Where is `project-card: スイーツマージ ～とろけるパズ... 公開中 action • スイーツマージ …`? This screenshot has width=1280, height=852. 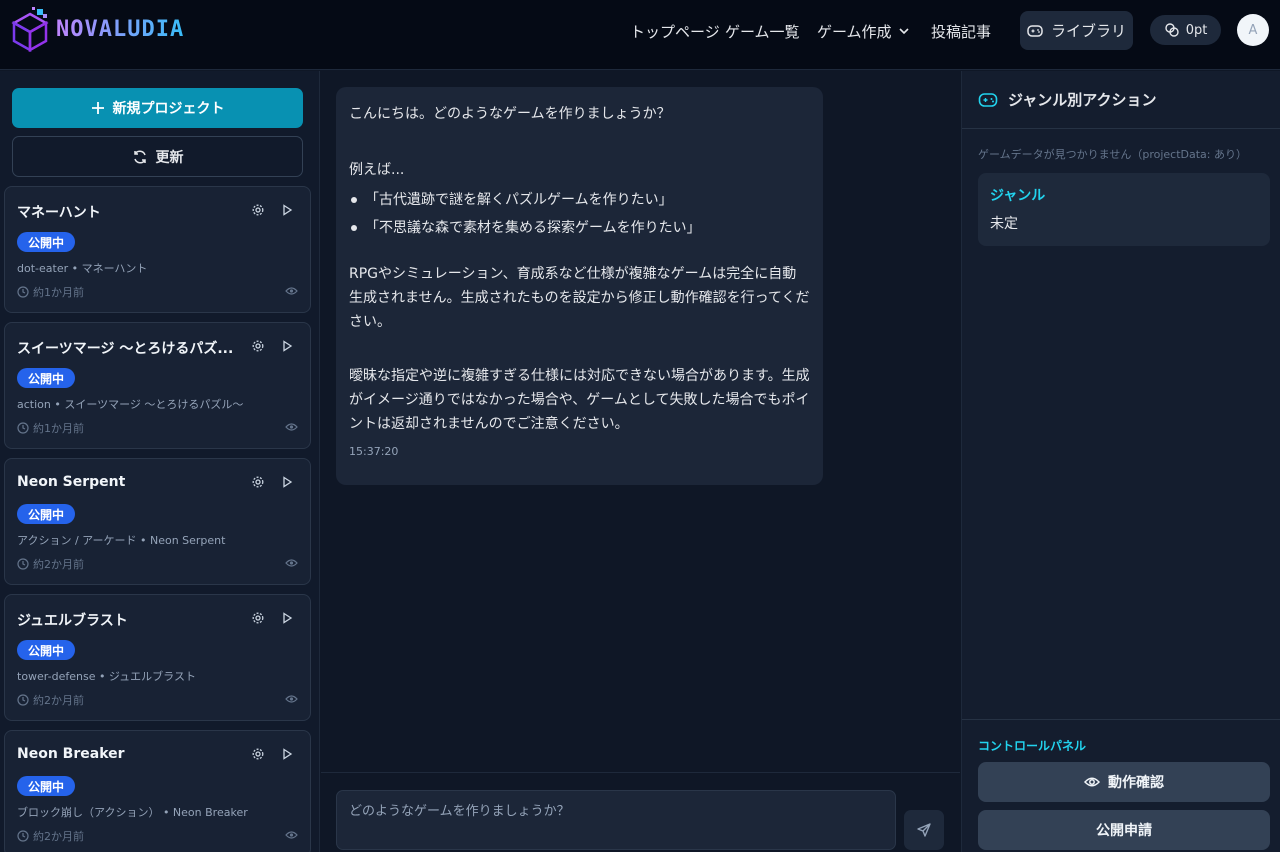 project-card: スイーツマージ ～とろけるパズ... 公開中 action • スイーツマージ … is located at coordinates (157, 385).